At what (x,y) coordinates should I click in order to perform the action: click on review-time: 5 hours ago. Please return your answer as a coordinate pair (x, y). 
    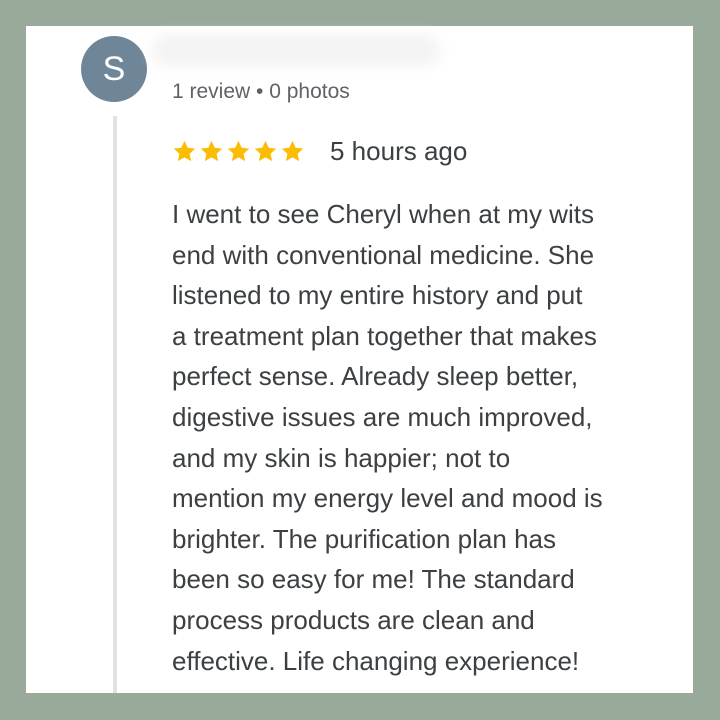
    Looking at the image, I should click on (399, 150).